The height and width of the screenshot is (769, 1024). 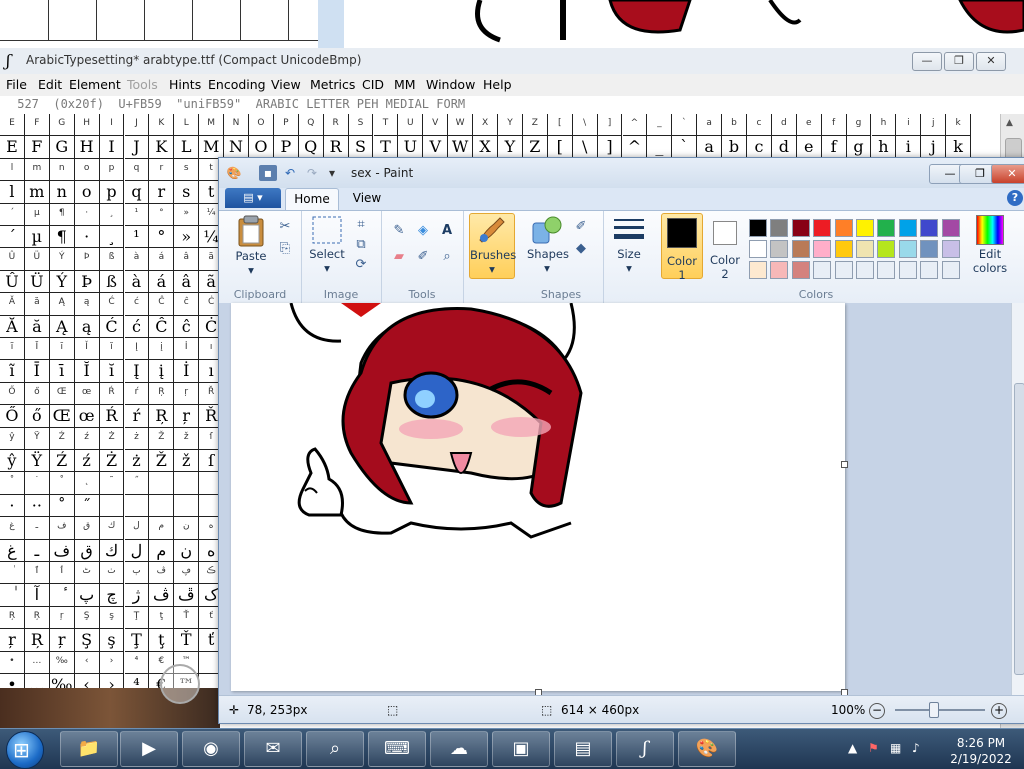 What do you see at coordinates (87, 573) in the screenshot?
I see `glyph-label: ٹ` at bounding box center [87, 573].